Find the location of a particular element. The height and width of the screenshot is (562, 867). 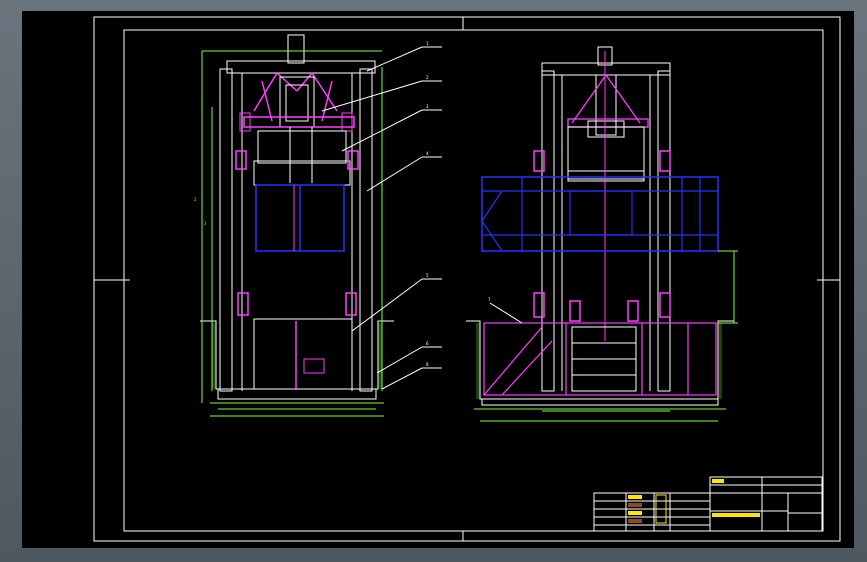

left-pit-fill-a is located at coordinates (214, 356).